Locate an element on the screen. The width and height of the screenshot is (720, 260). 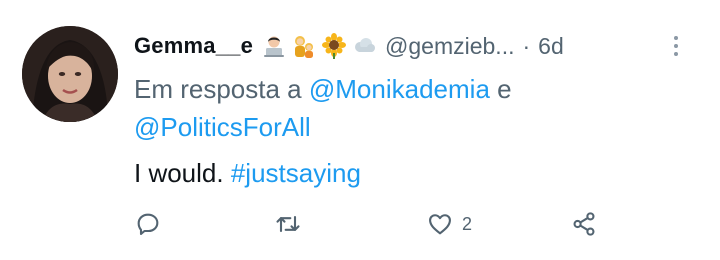
more-options-icon is located at coordinates (676, 46).